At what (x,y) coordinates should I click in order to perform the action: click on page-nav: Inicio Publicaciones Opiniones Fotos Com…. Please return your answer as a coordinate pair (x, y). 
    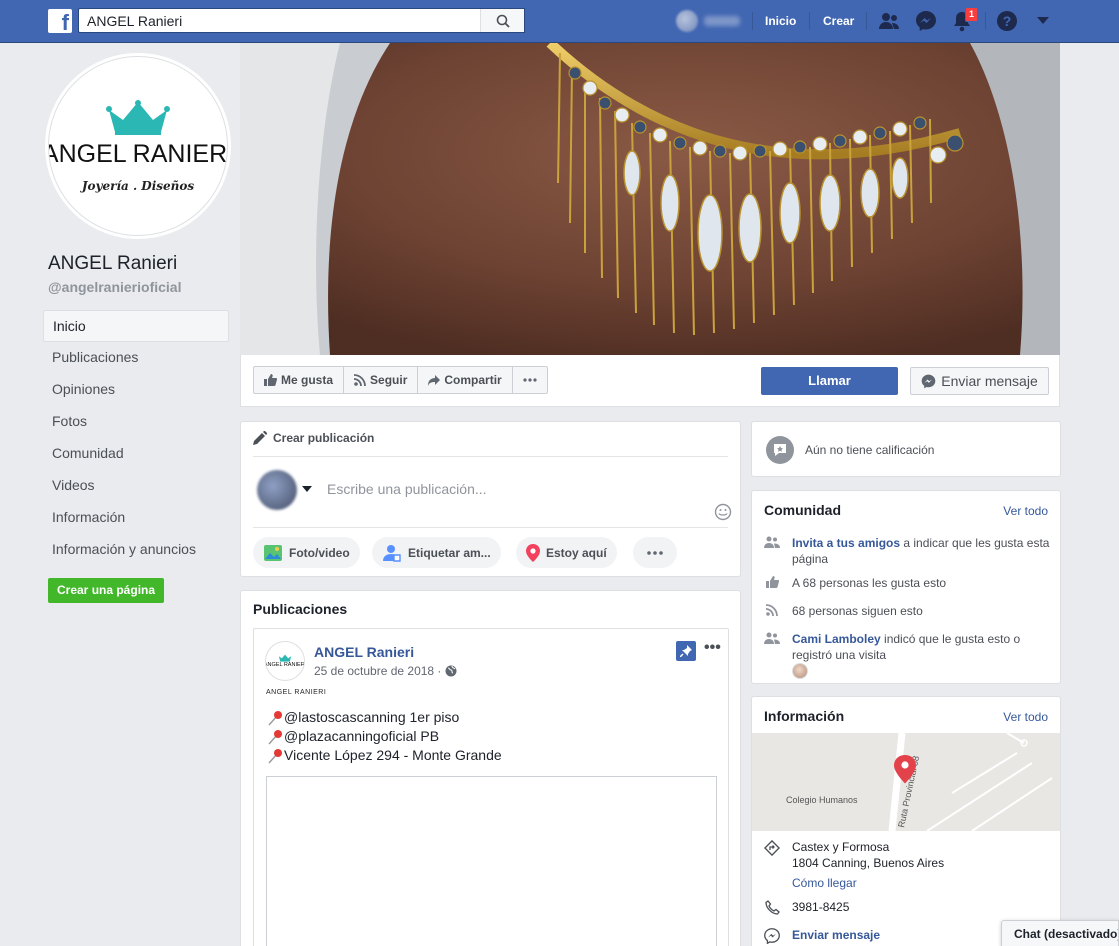
    Looking at the image, I should click on (136, 438).